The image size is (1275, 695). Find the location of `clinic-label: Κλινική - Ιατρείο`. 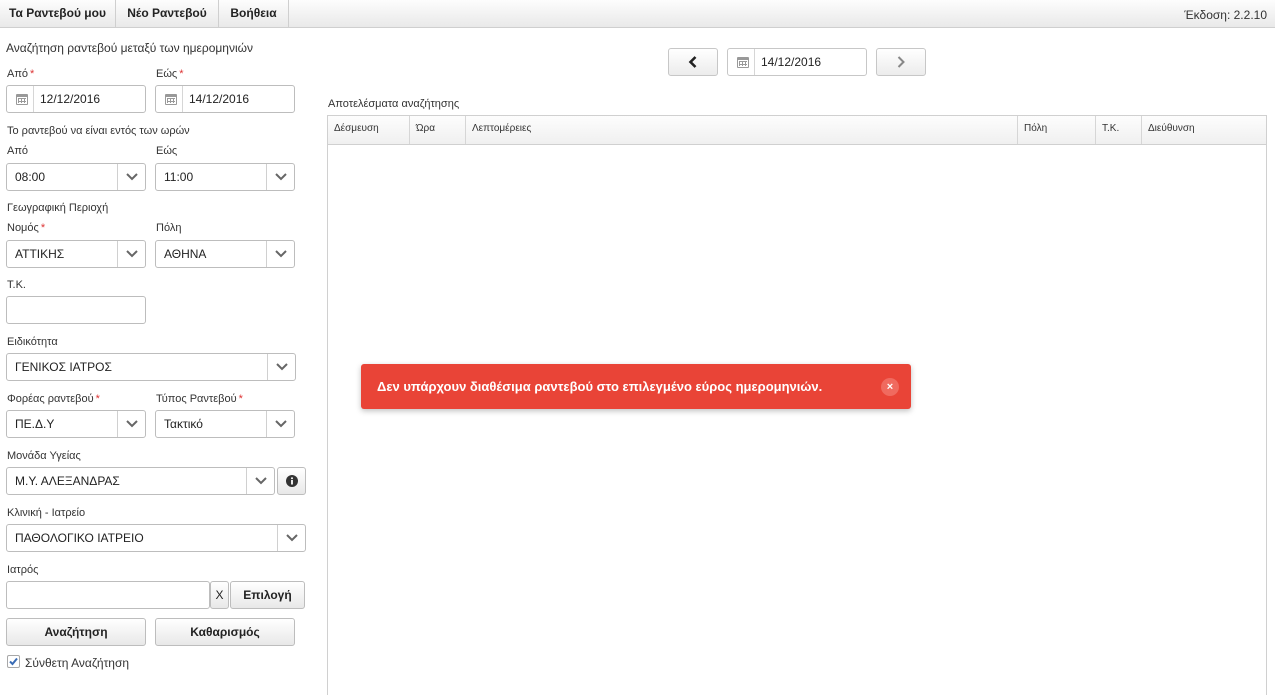

clinic-label: Κλινική - Ιατρείο is located at coordinates (46, 513).